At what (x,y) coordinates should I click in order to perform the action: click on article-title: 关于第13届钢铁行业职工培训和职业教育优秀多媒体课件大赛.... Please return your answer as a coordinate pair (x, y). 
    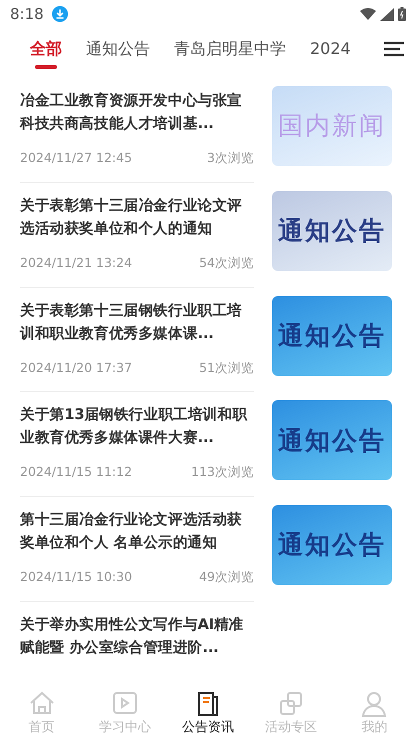
    Looking at the image, I should click on (137, 426).